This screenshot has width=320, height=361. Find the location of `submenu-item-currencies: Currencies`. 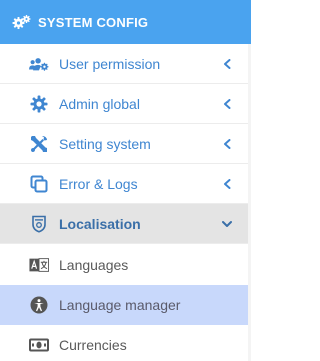

submenu-item-currencies: Currencies is located at coordinates (124, 343).